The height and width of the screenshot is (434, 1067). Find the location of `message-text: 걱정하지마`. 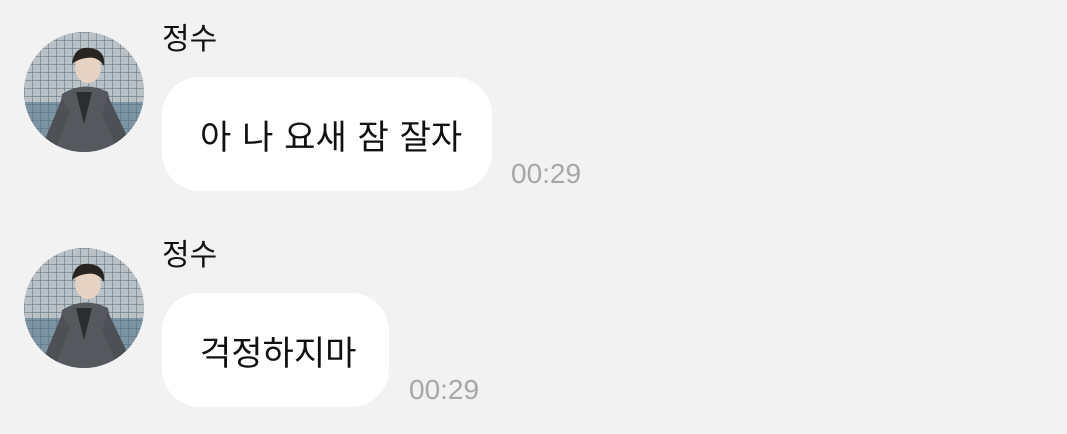

message-text: 걱정하지마 is located at coordinates (278, 353).